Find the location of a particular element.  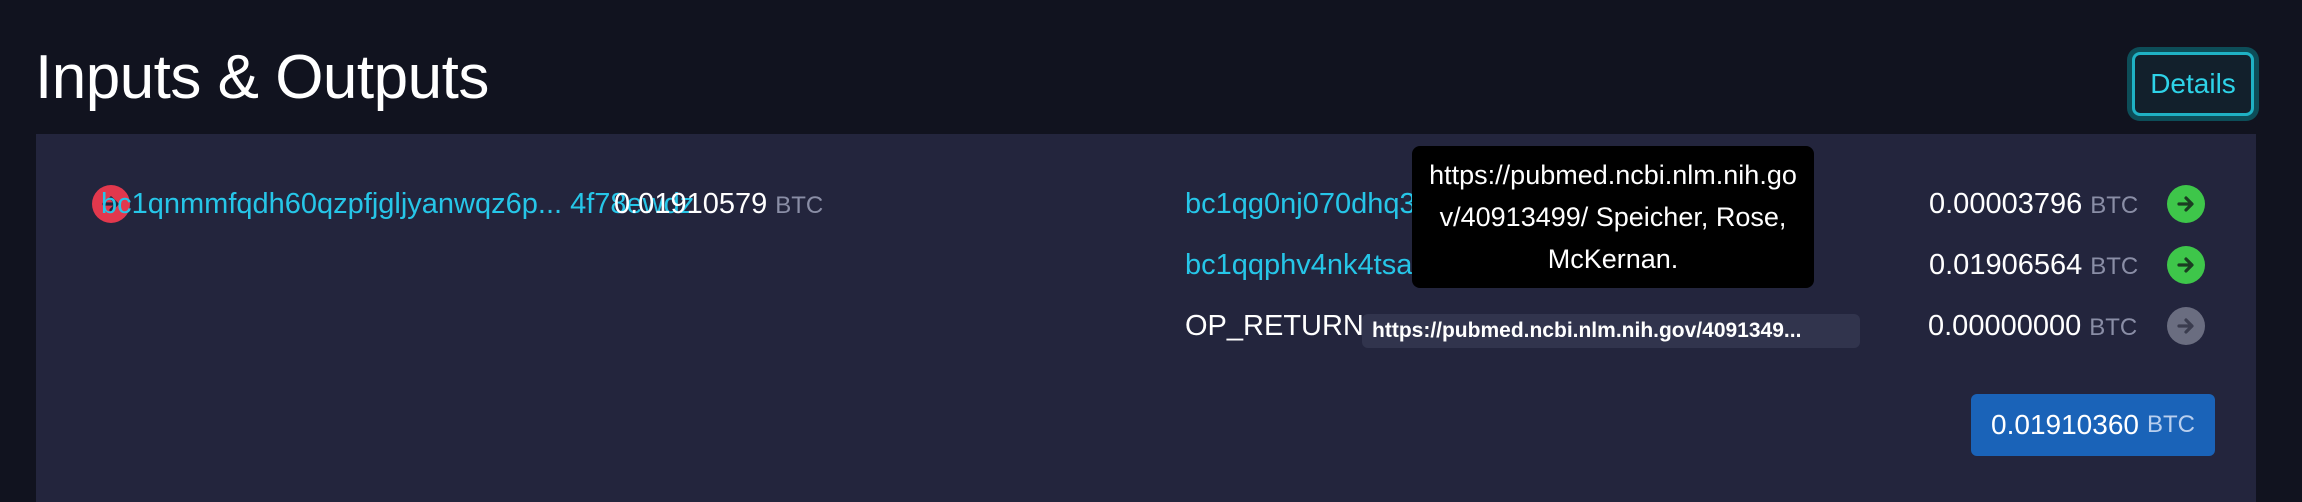

output-amount-2: 0.01906564 BTC is located at coordinates (2033, 266).